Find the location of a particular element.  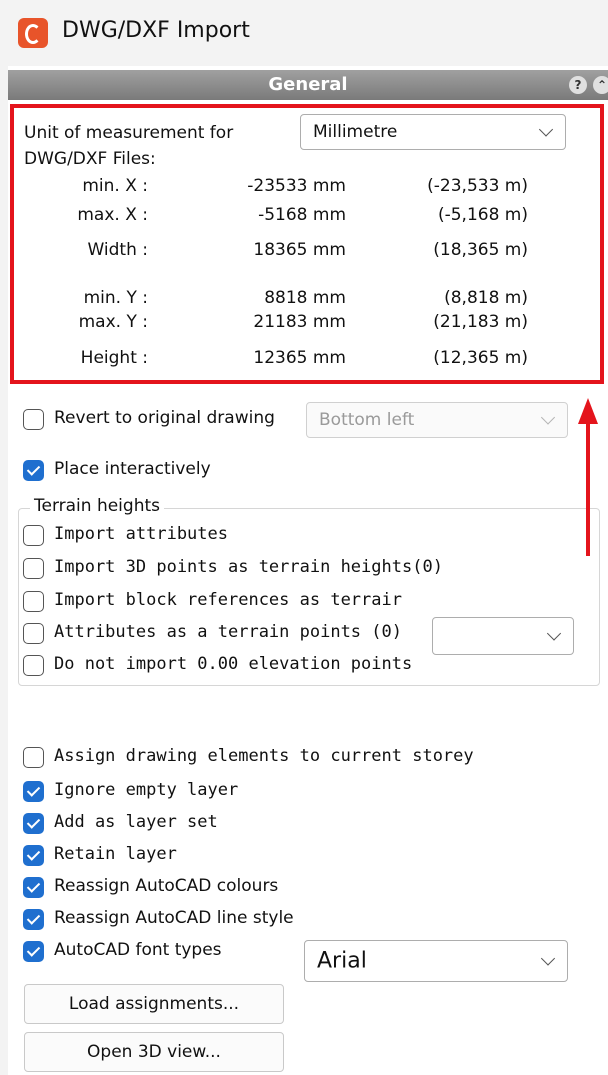

title-bar: DWG/DXF Import is located at coordinates (304, 33).